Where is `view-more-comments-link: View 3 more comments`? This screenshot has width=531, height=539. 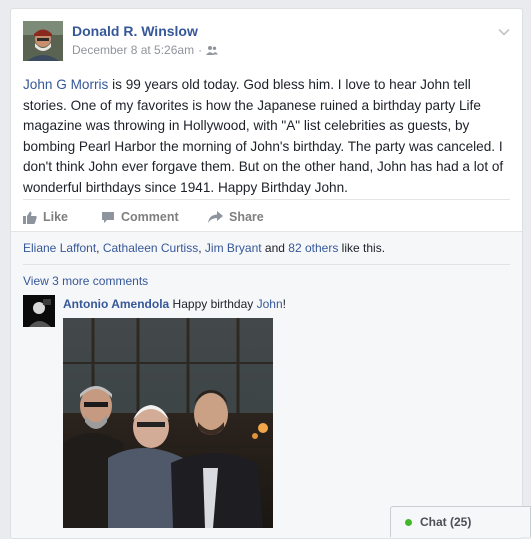
view-more-comments-link: View 3 more comments is located at coordinates (85, 281).